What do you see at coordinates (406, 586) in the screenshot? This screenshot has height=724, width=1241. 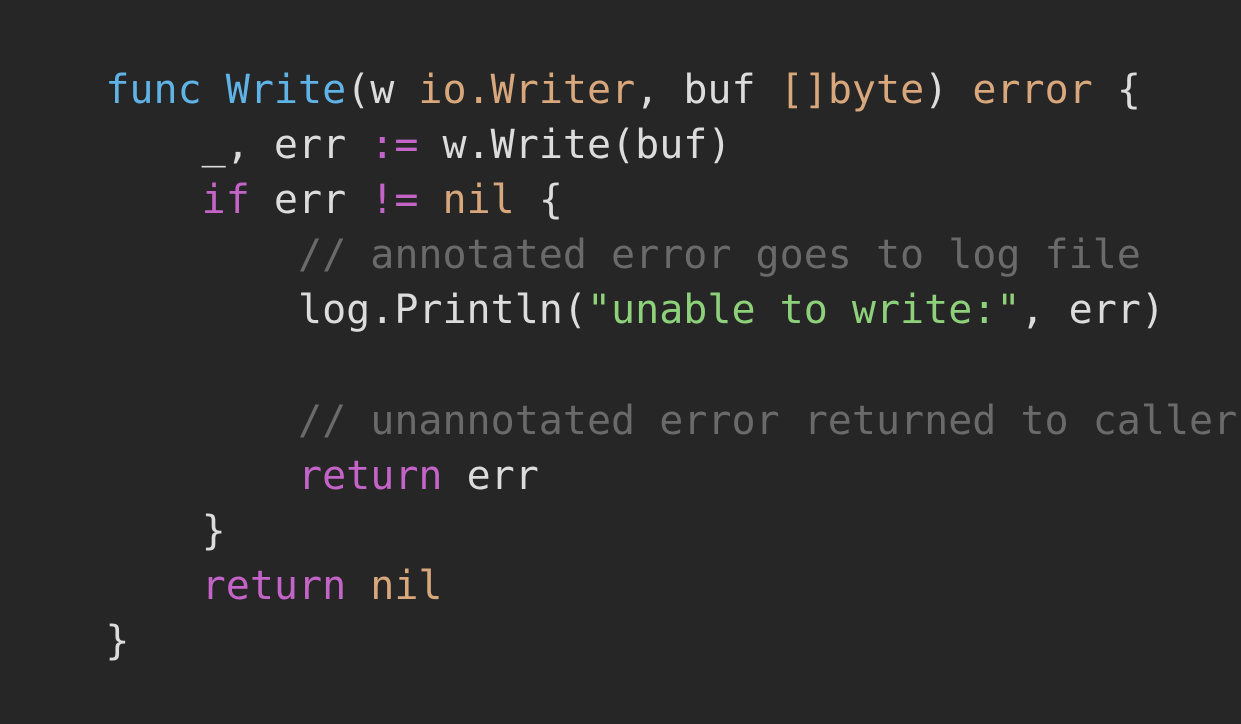 I see `literal-nil: nil` at bounding box center [406, 586].